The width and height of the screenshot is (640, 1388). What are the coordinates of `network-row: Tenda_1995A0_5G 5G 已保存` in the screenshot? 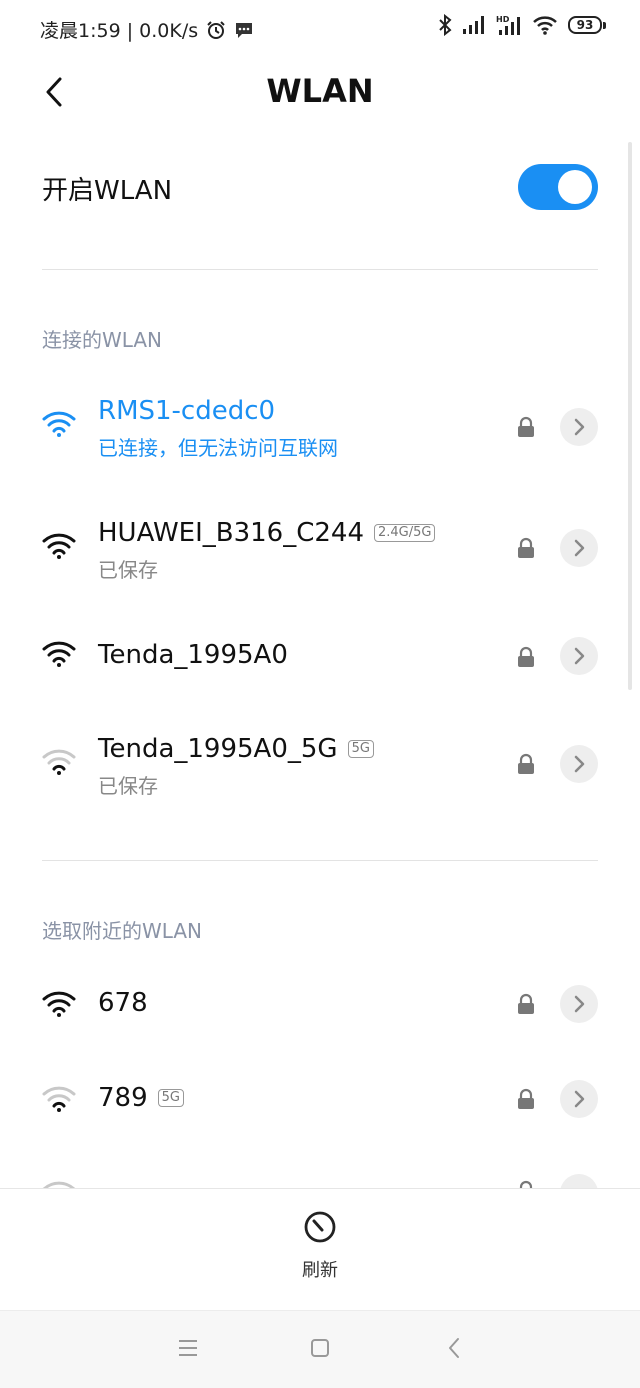 It's located at (320, 765).